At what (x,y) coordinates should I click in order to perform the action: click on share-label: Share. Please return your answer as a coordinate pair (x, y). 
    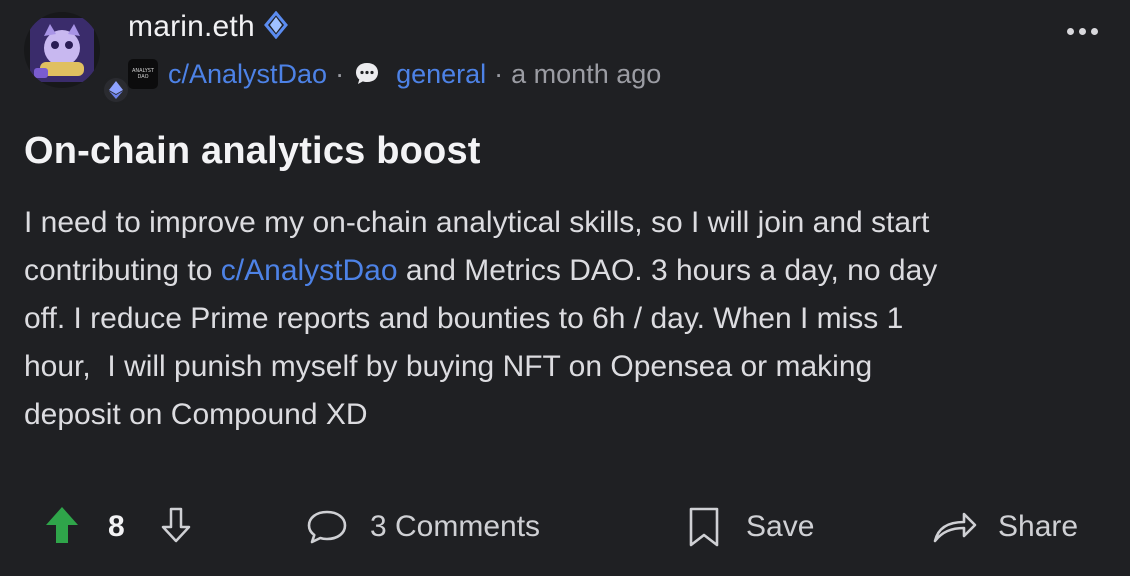
    Looking at the image, I should click on (1038, 526).